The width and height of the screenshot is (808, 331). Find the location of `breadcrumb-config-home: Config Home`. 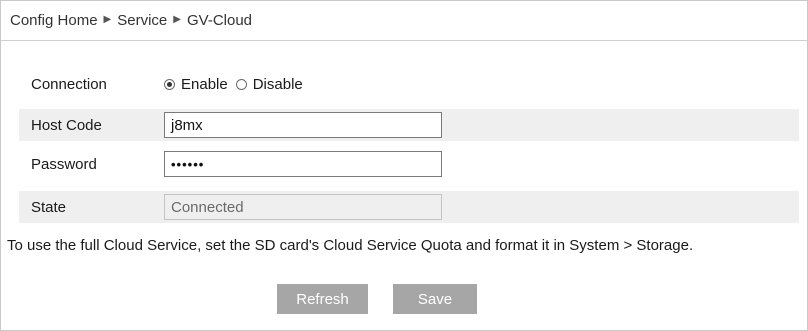

breadcrumb-config-home: Config Home is located at coordinates (54, 20).